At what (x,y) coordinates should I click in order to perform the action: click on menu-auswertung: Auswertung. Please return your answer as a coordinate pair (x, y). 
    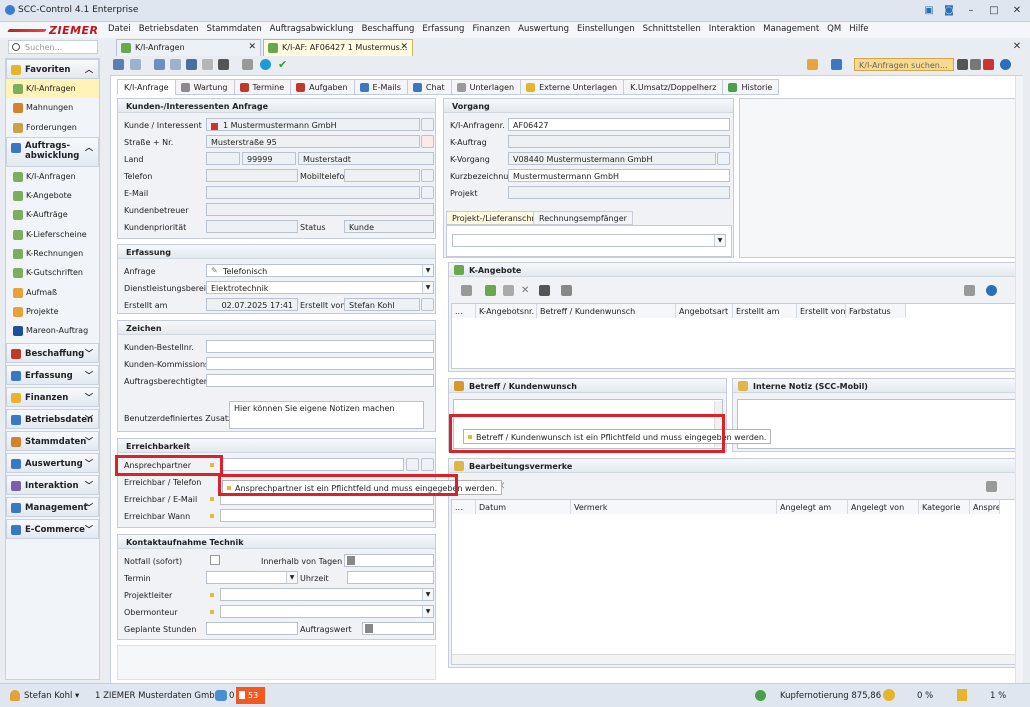
    Looking at the image, I should click on (543, 29).